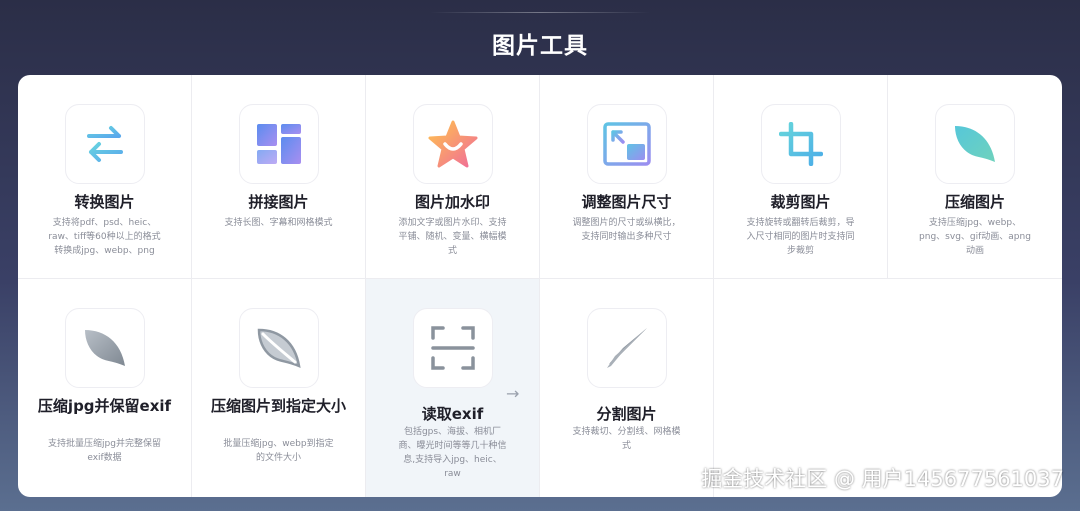  Describe the element at coordinates (974, 202) in the screenshot. I see `tool-name: 压缩图片` at that location.